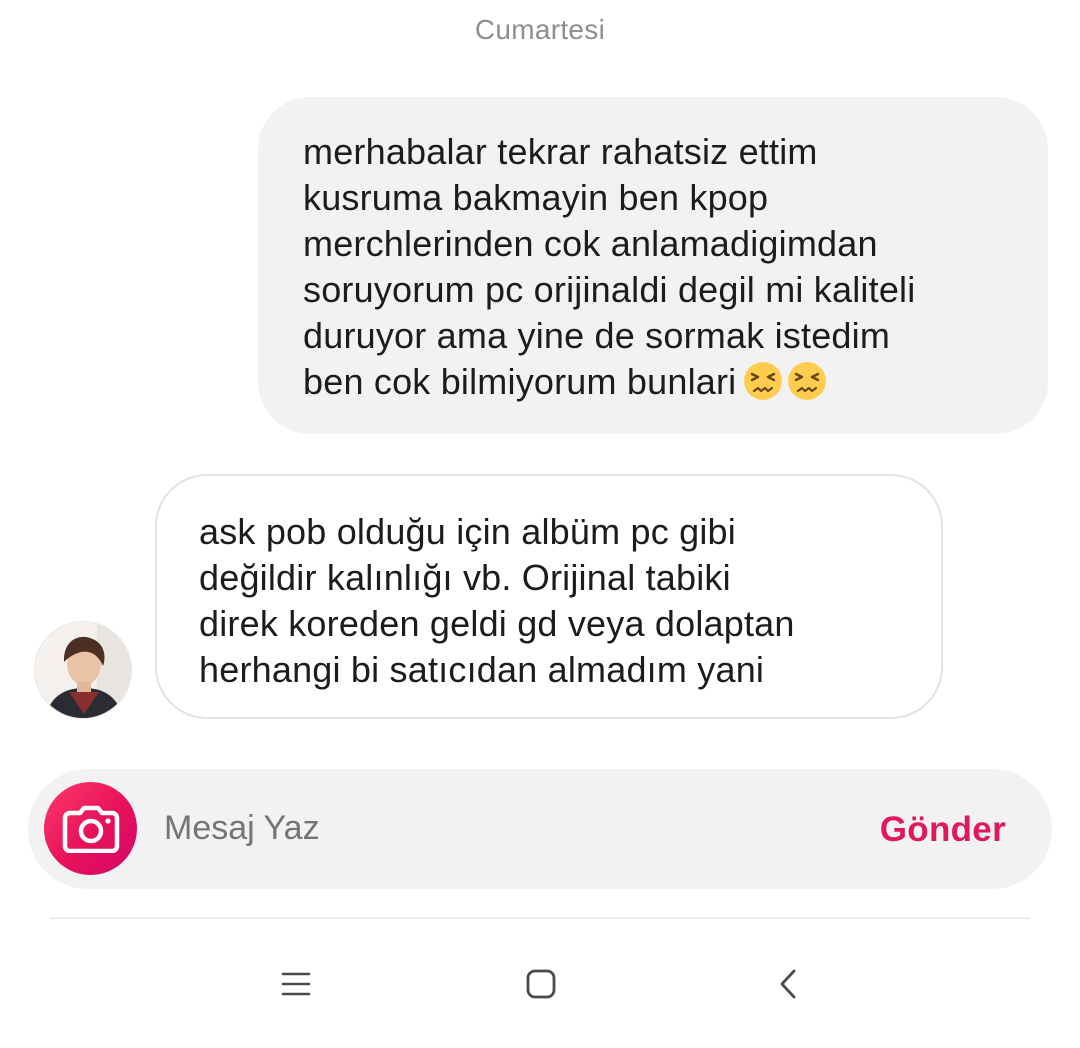 This screenshot has height=1048, width=1080. I want to click on user-avatar, so click(83, 670).